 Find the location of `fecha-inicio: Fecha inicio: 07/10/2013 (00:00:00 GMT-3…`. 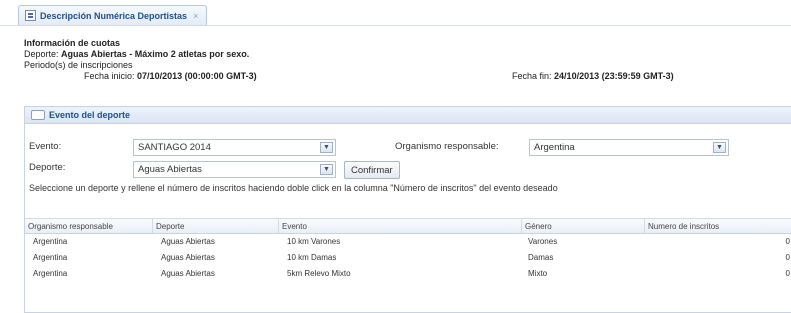

fecha-inicio: Fecha inicio: 07/10/2013 (00:00:00 GMT-3… is located at coordinates (170, 76).